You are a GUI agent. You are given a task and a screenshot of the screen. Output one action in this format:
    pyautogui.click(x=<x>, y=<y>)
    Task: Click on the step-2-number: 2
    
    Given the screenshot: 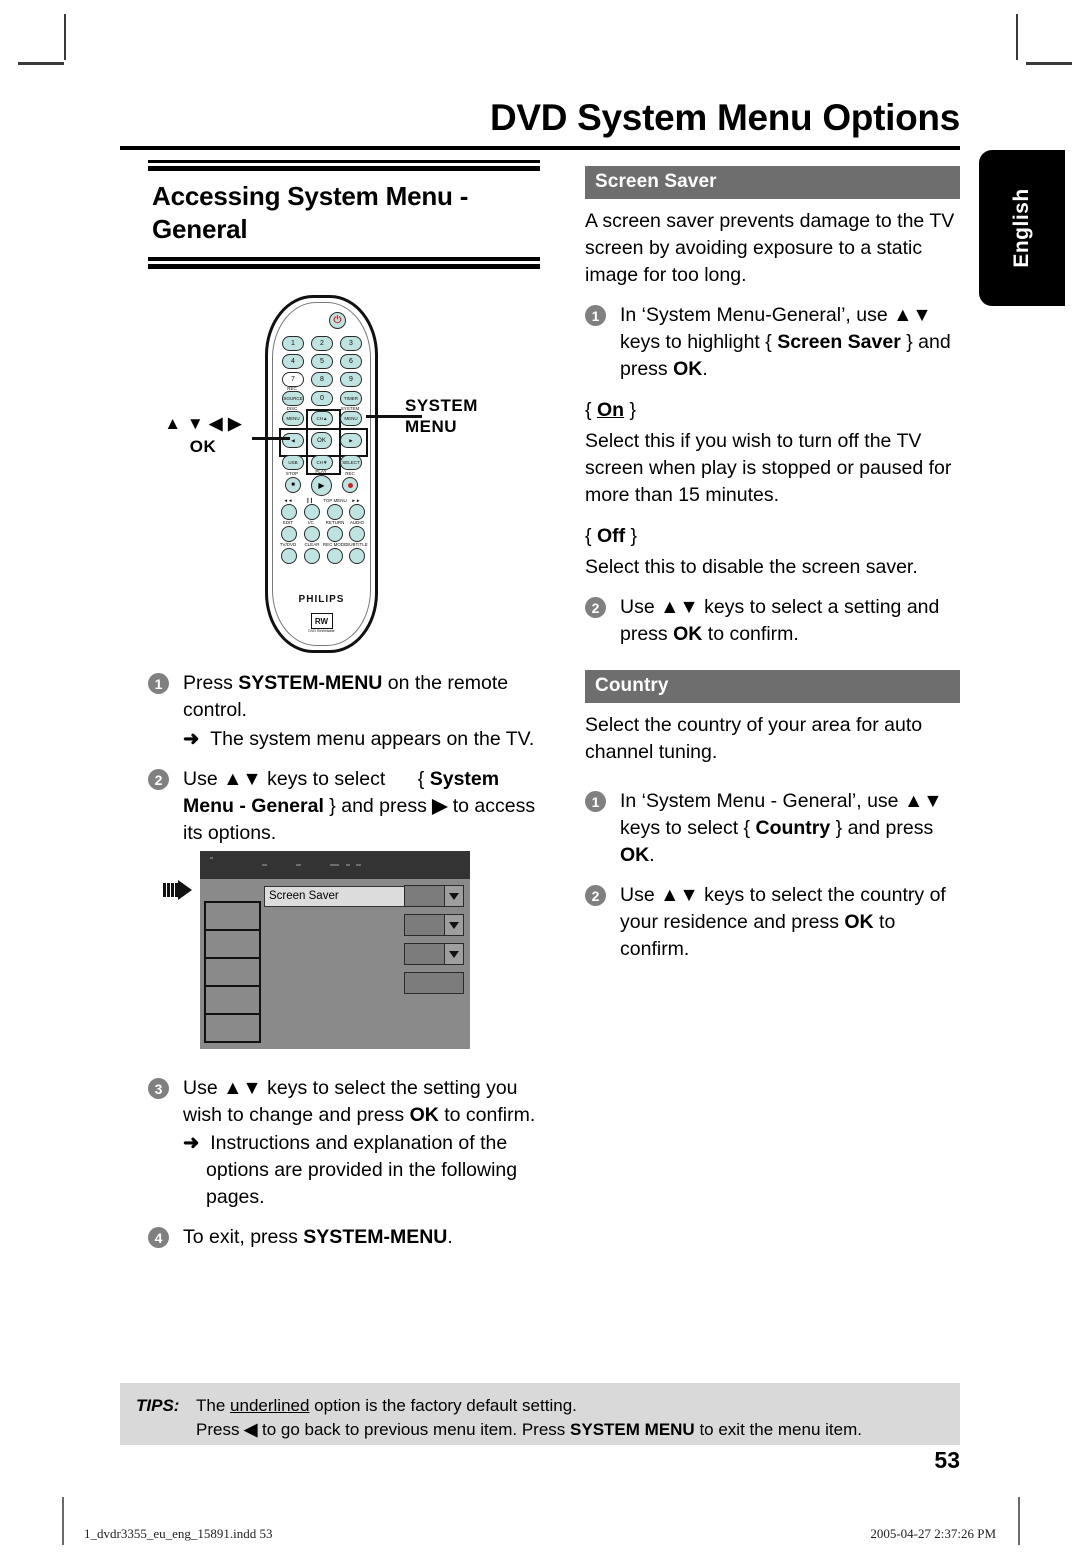 What is the action you would take?
    pyautogui.click(x=158, y=779)
    